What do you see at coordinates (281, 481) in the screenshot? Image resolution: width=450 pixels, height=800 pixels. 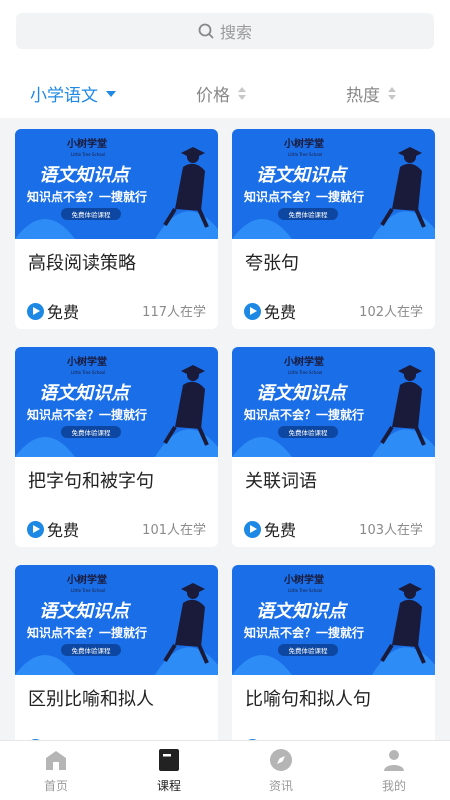 I see `course-title: 关联词语` at bounding box center [281, 481].